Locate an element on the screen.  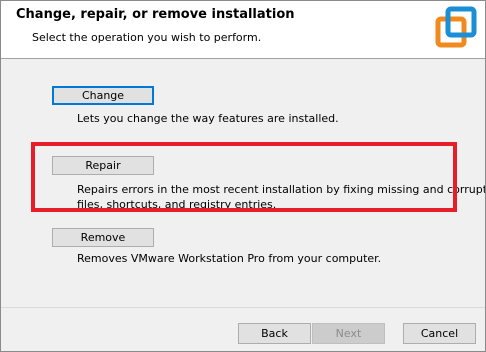
back-button: Back is located at coordinates (274, 333).